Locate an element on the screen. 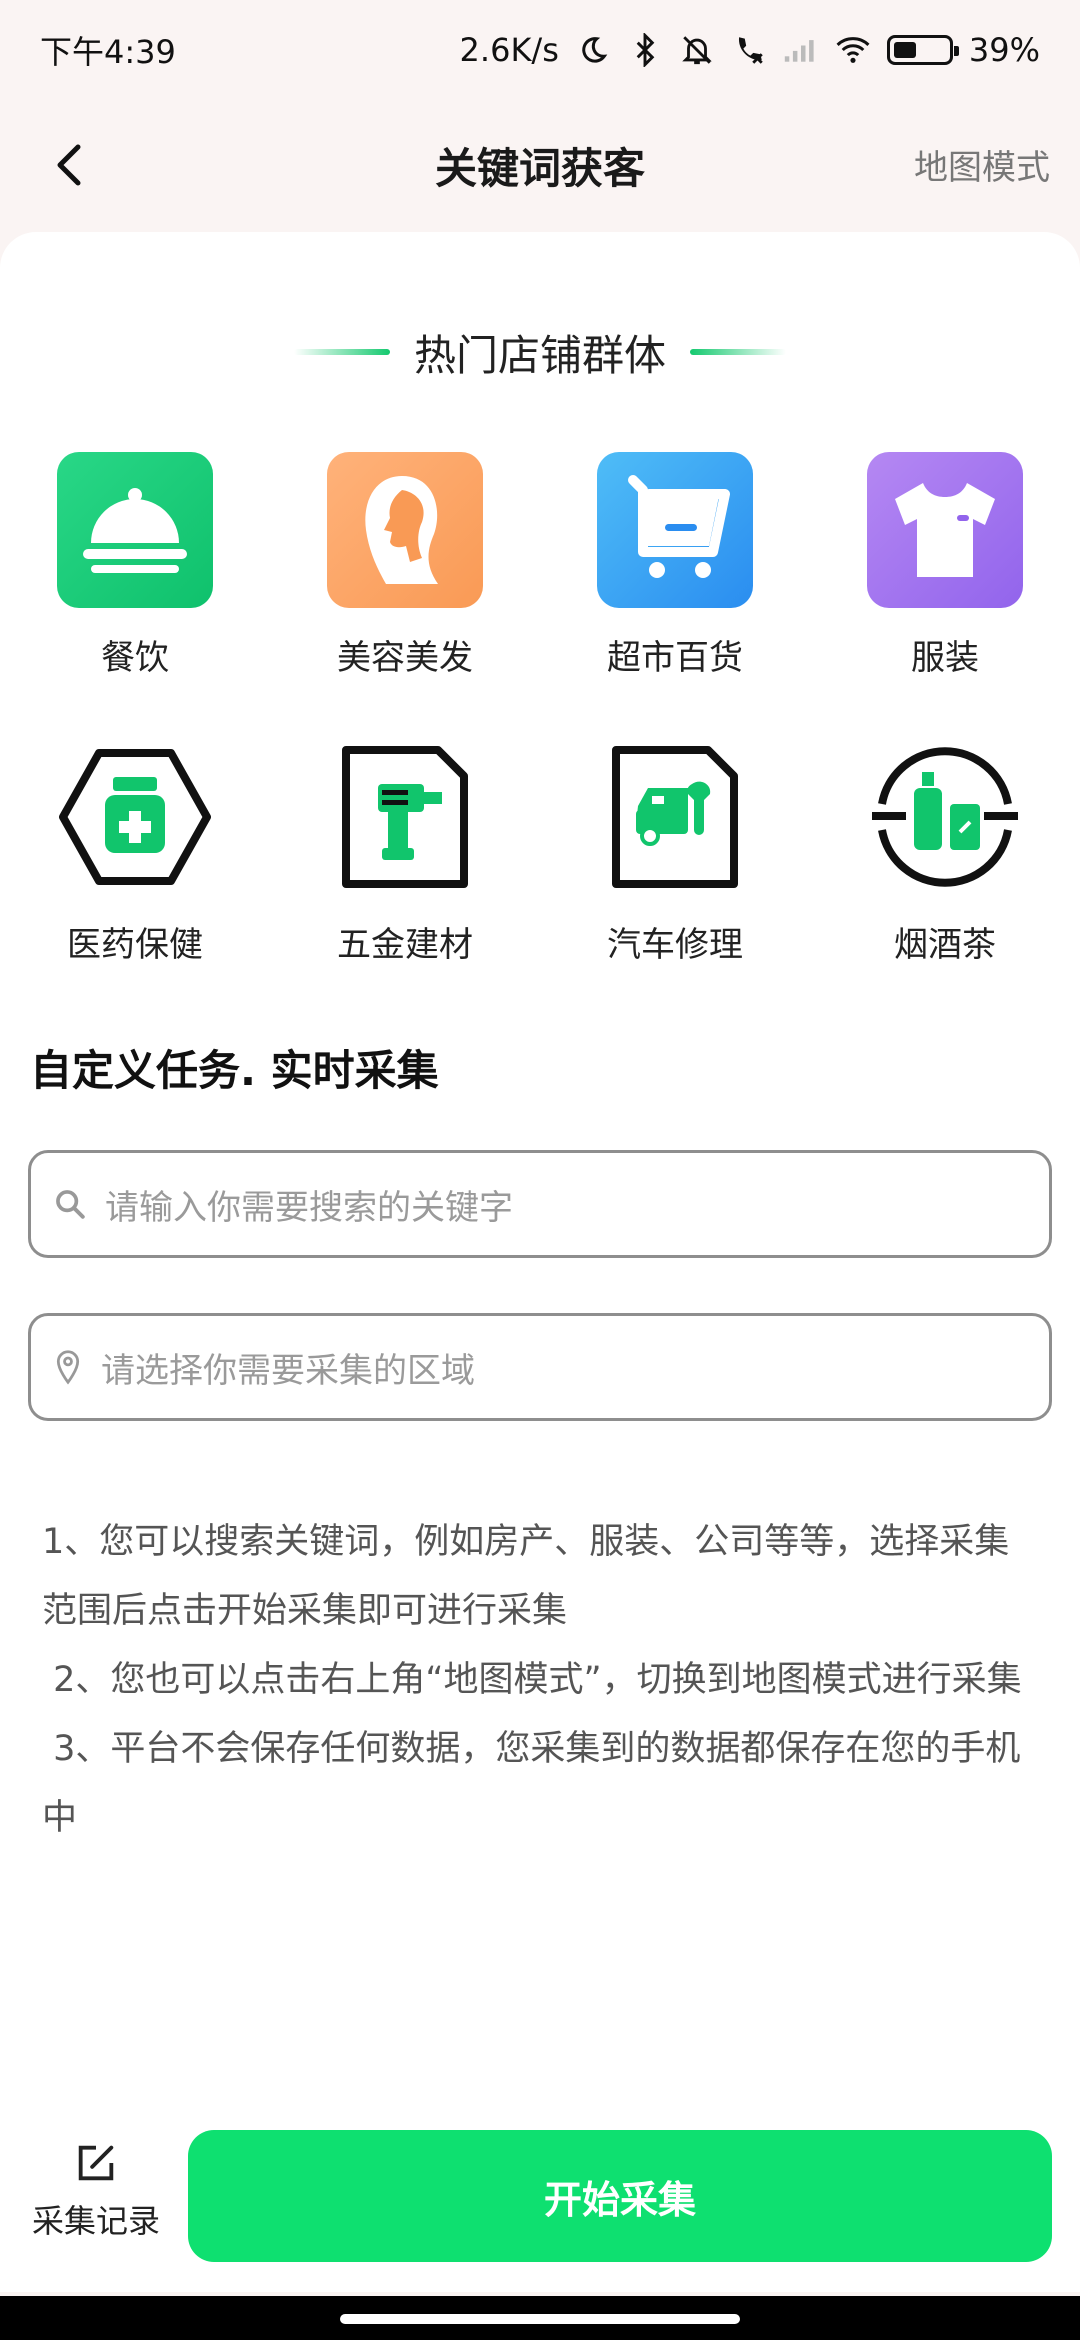 The image size is (1080, 2340). signal-icon is located at coordinates (801, 50).